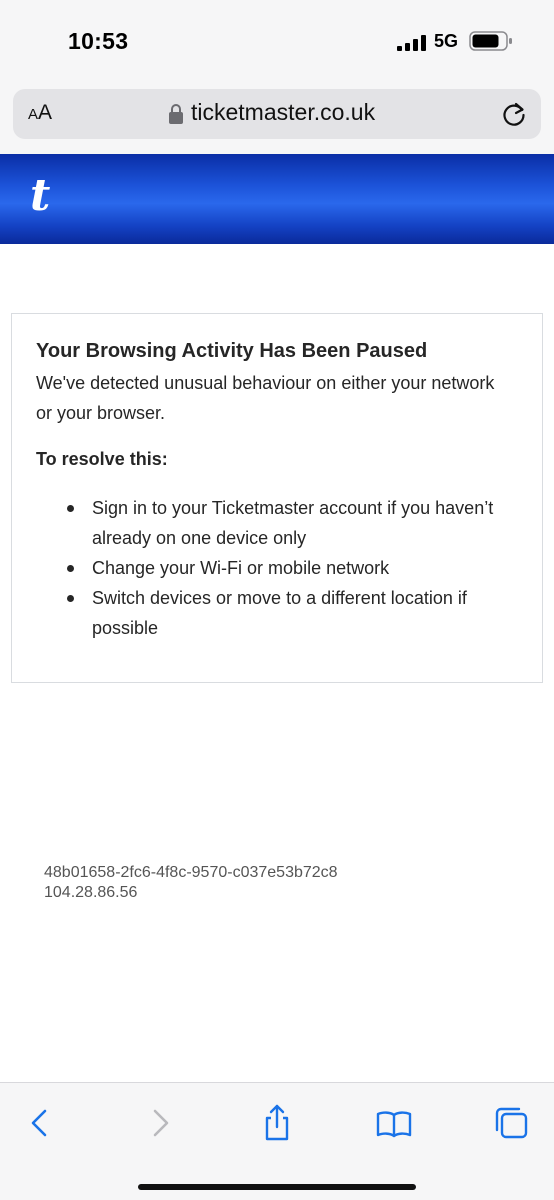 The width and height of the screenshot is (554, 1200). Describe the element at coordinates (232, 351) in the screenshot. I see `message-title: Your Browsing Activity Has Been Paused` at that location.